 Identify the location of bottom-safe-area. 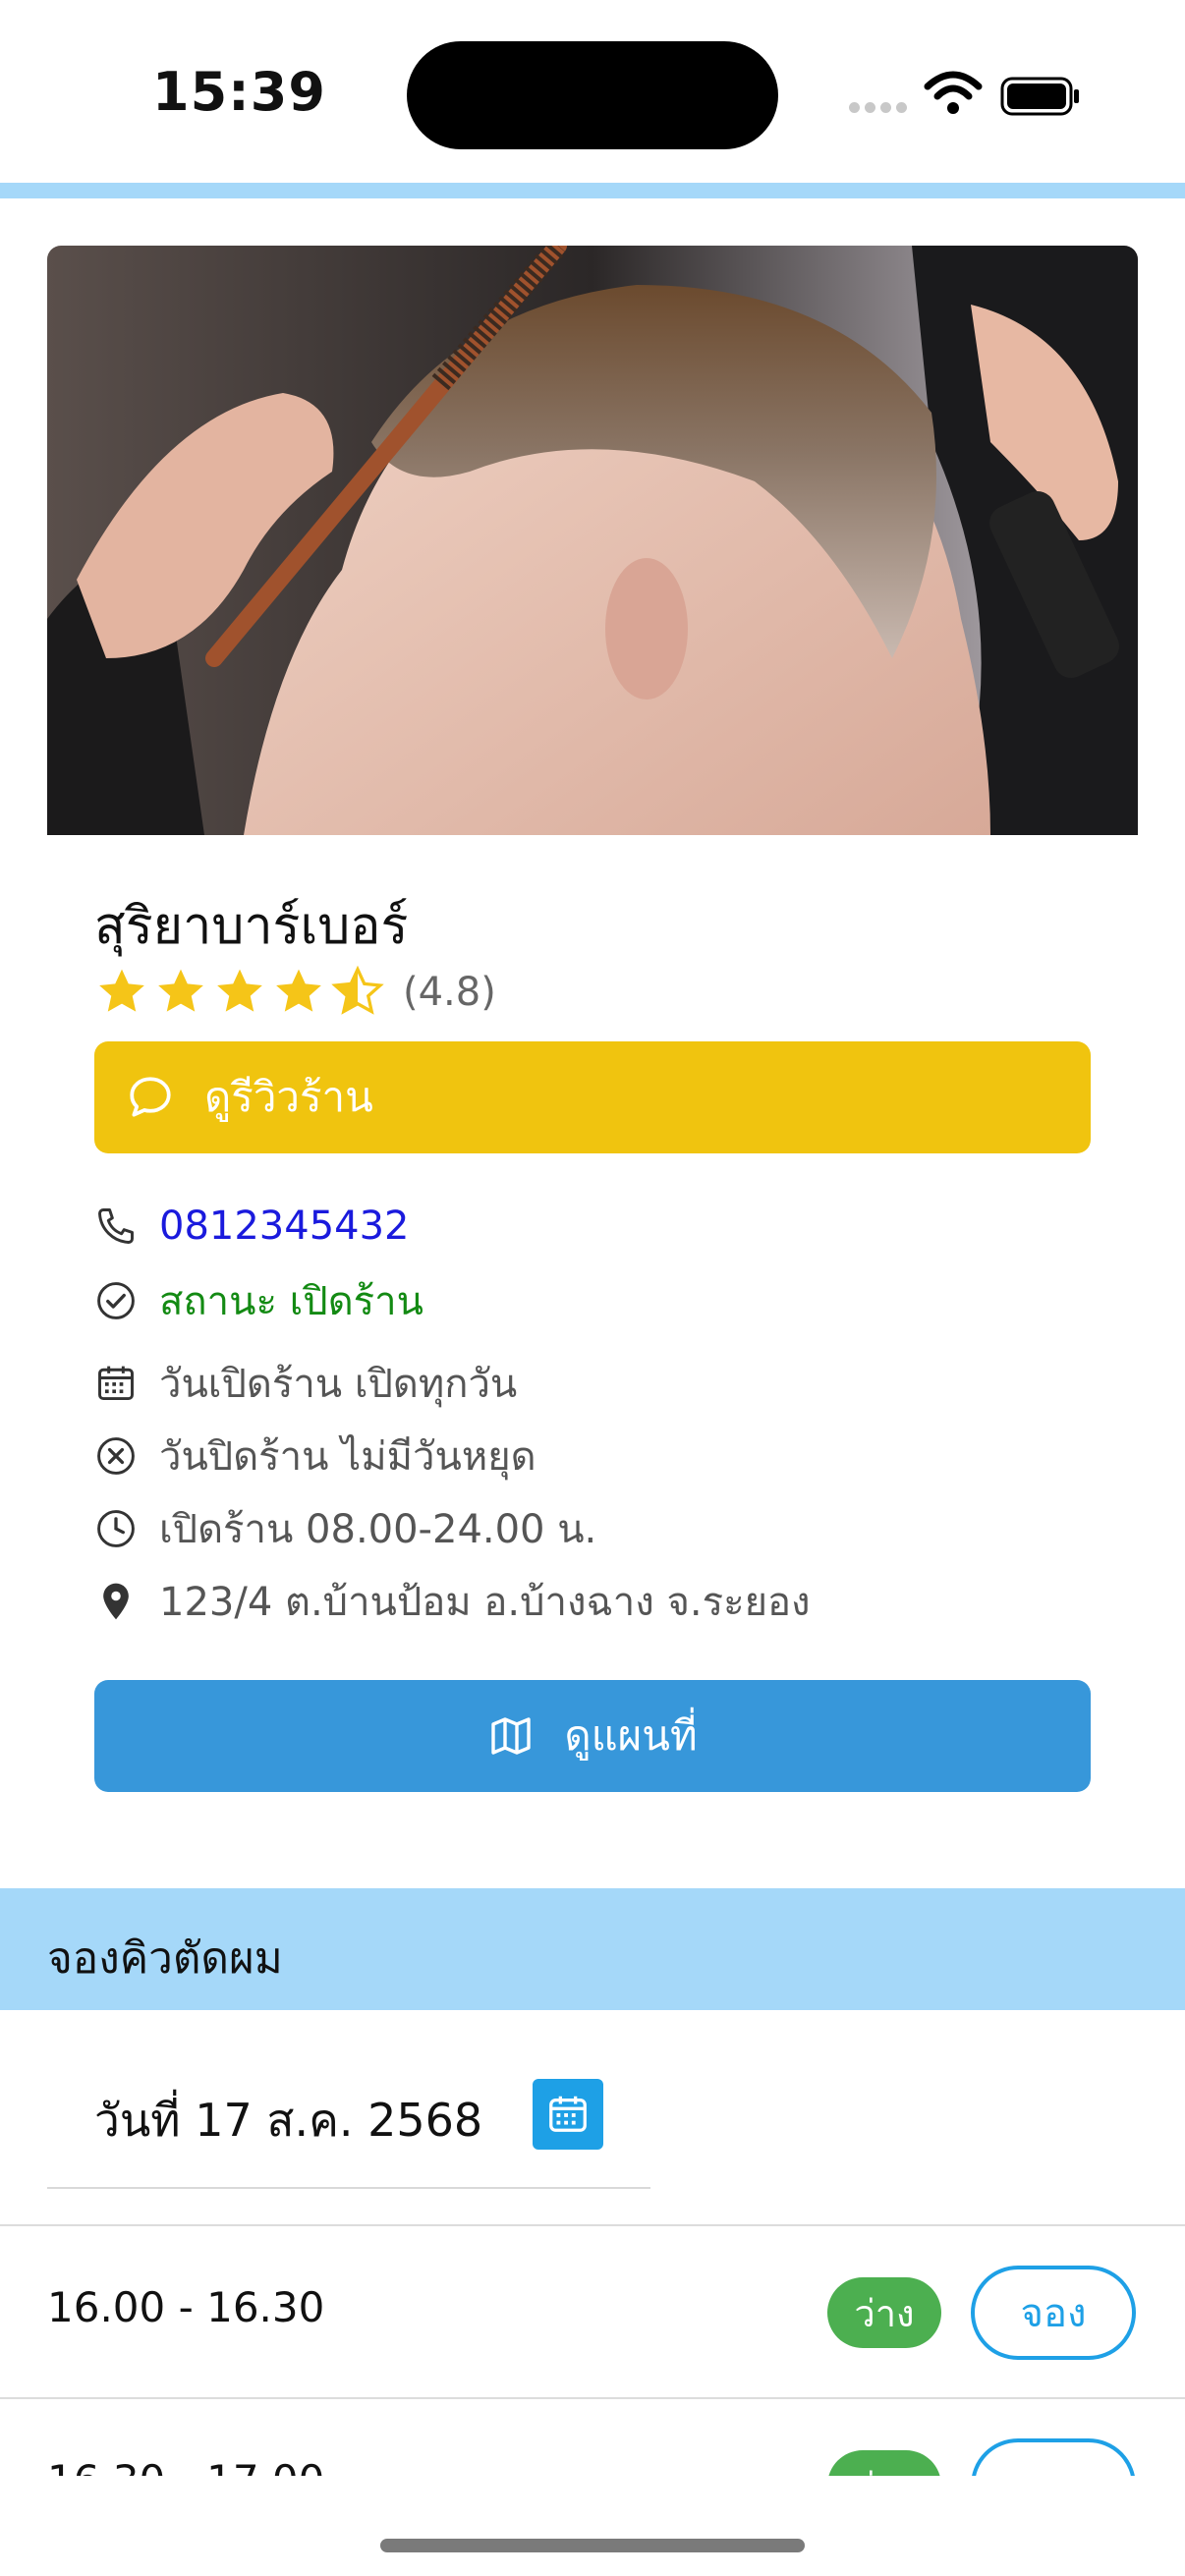
(592, 2526).